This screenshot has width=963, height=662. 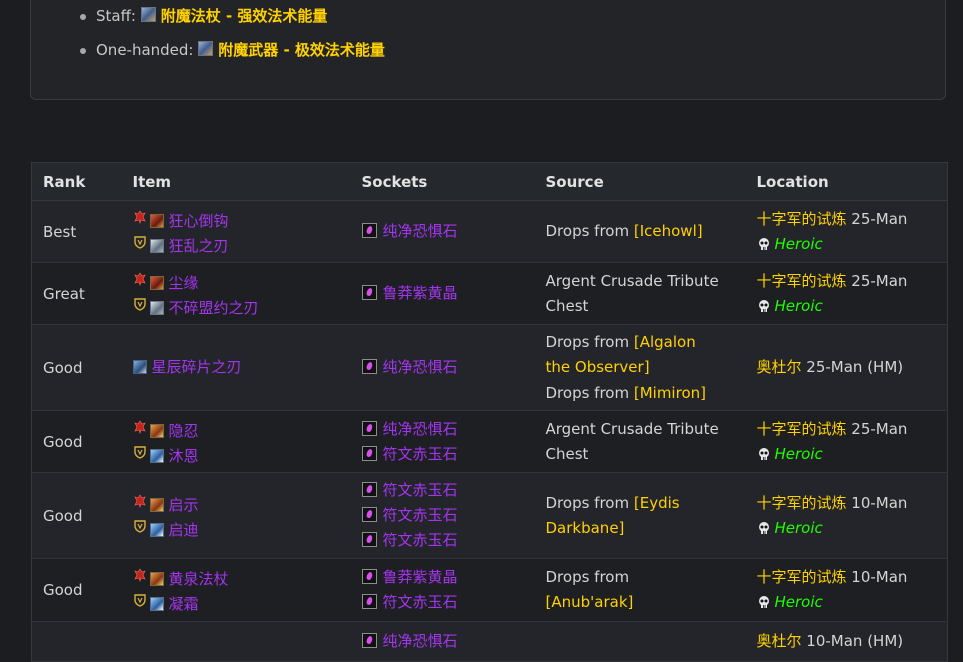 I want to click on sockets-cell: 纯净恐惧石, so click(x=442, y=641).